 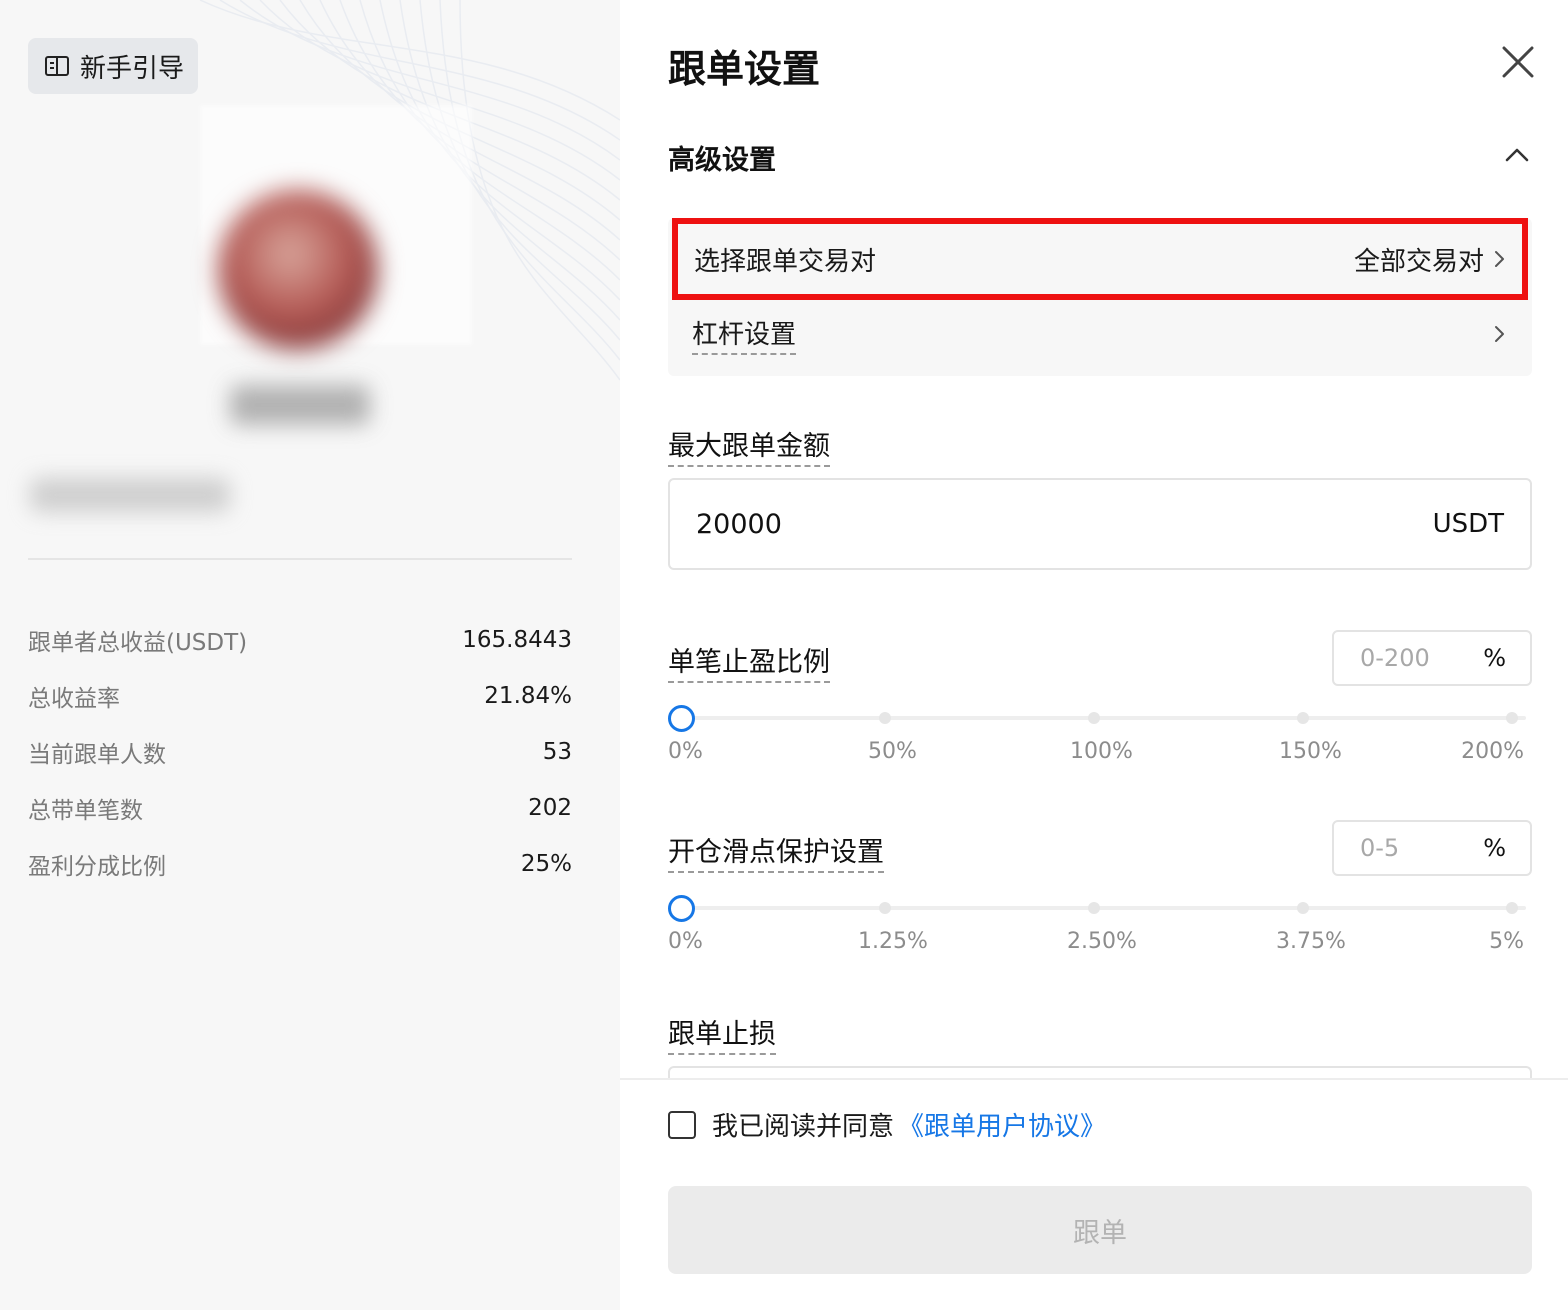 I want to click on leverage-settings-label: 杠杆设置, so click(x=744, y=334).